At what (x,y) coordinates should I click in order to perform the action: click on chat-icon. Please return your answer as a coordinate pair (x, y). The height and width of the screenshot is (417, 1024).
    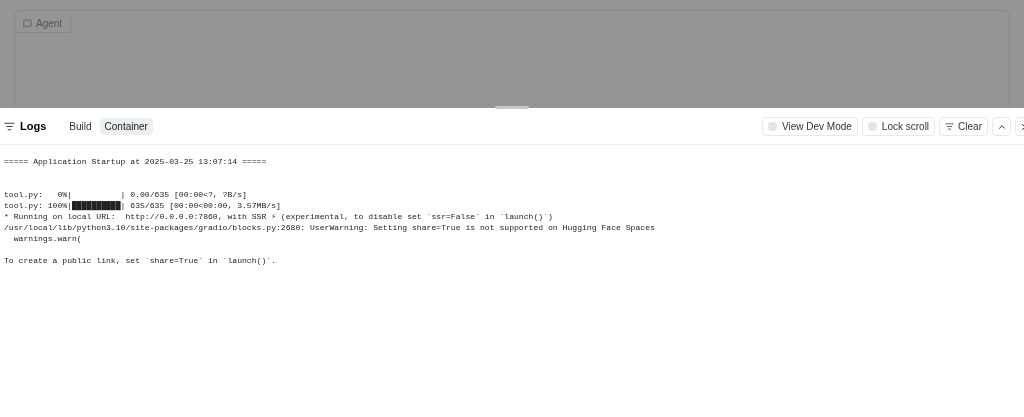
    Looking at the image, I should click on (27, 23).